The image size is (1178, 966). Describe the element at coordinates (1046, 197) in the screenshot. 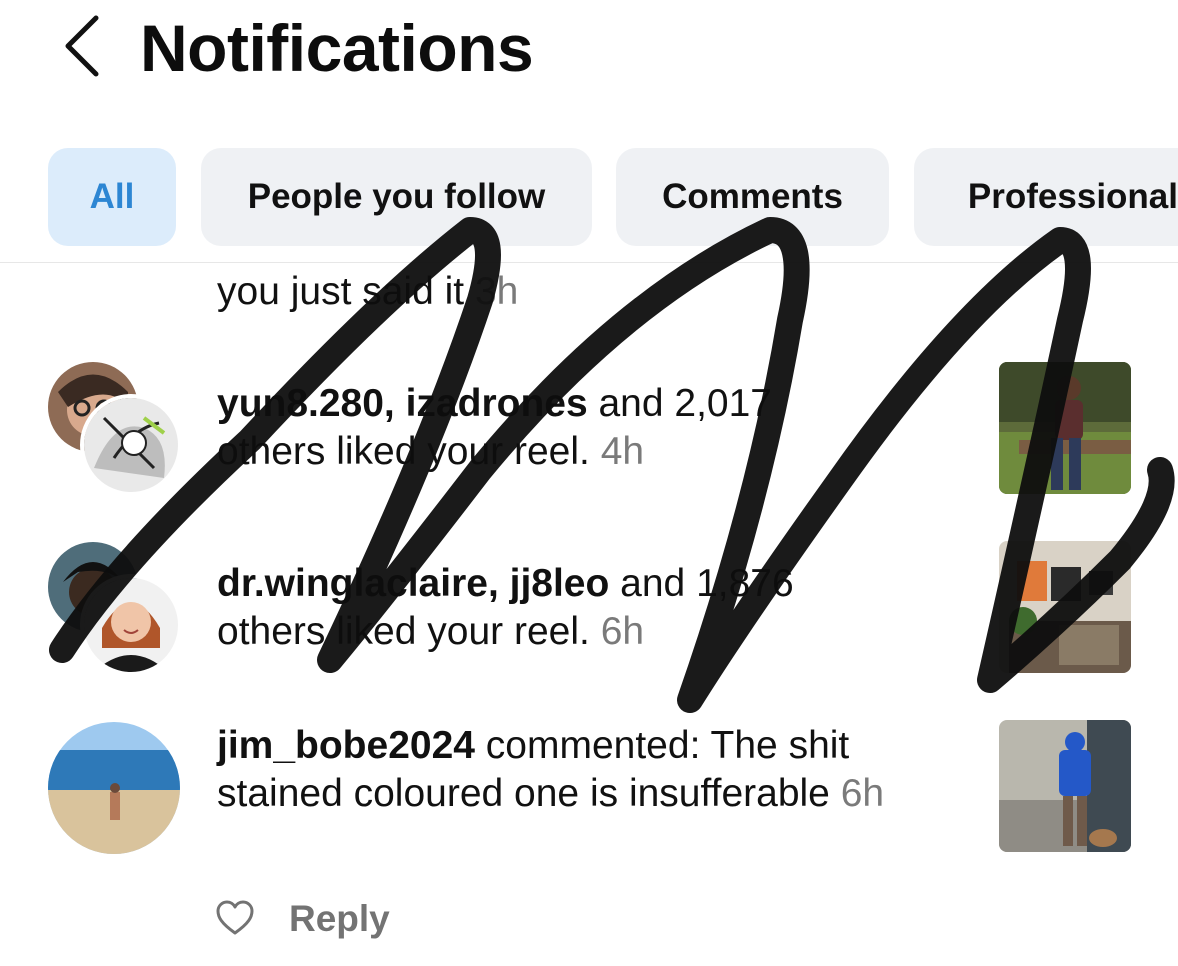

I see `tab-professional: Professional` at that location.